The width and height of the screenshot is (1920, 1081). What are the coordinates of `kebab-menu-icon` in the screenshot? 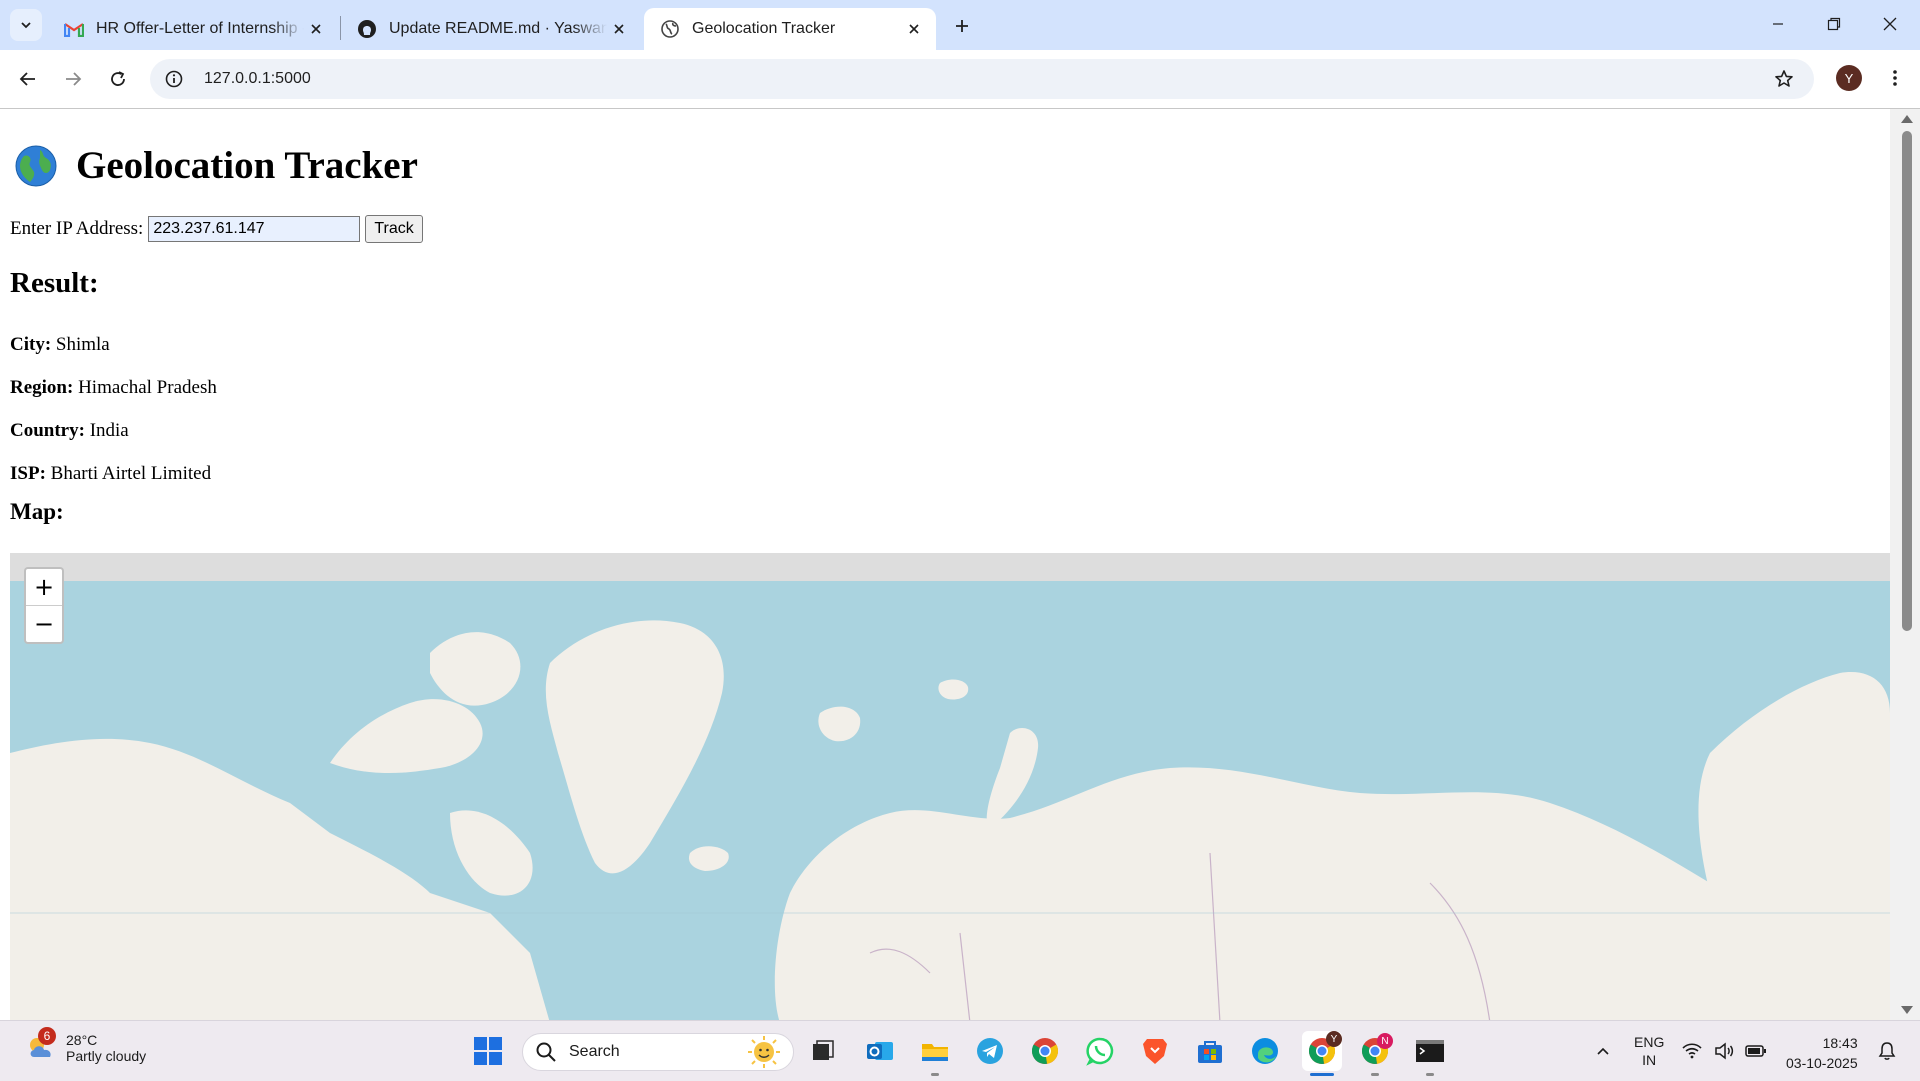 It's located at (1895, 78).